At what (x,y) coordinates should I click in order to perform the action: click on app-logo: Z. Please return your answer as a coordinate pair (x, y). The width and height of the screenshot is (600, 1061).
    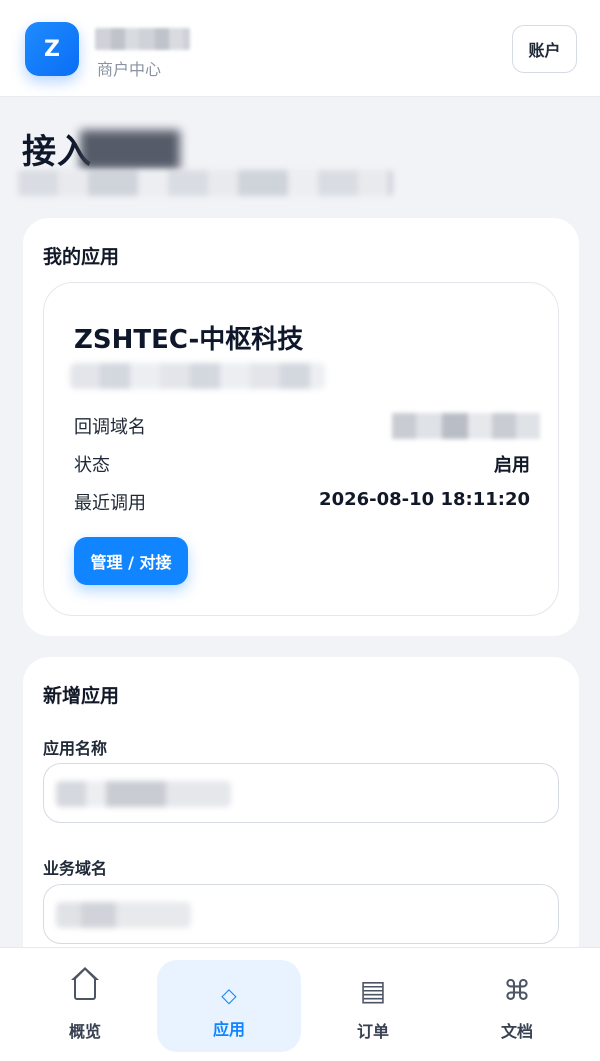
    Looking at the image, I should click on (52, 49).